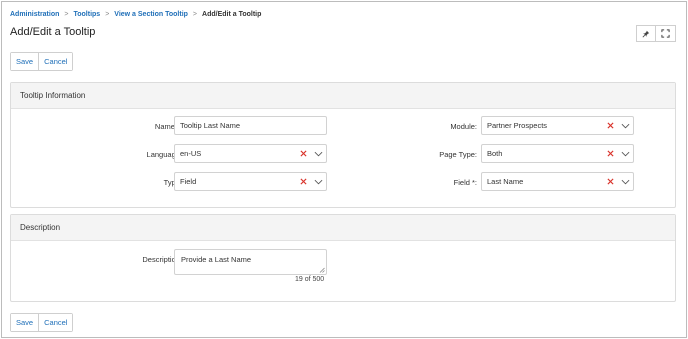  I want to click on module-value: Partner Prospects, so click(517, 125).